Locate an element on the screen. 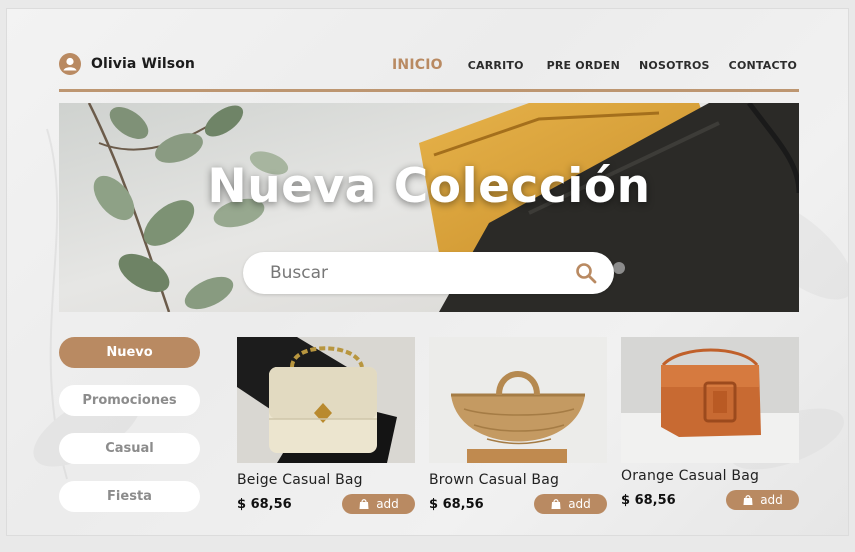 The height and width of the screenshot is (552, 855). orange-bag-image is located at coordinates (710, 400).